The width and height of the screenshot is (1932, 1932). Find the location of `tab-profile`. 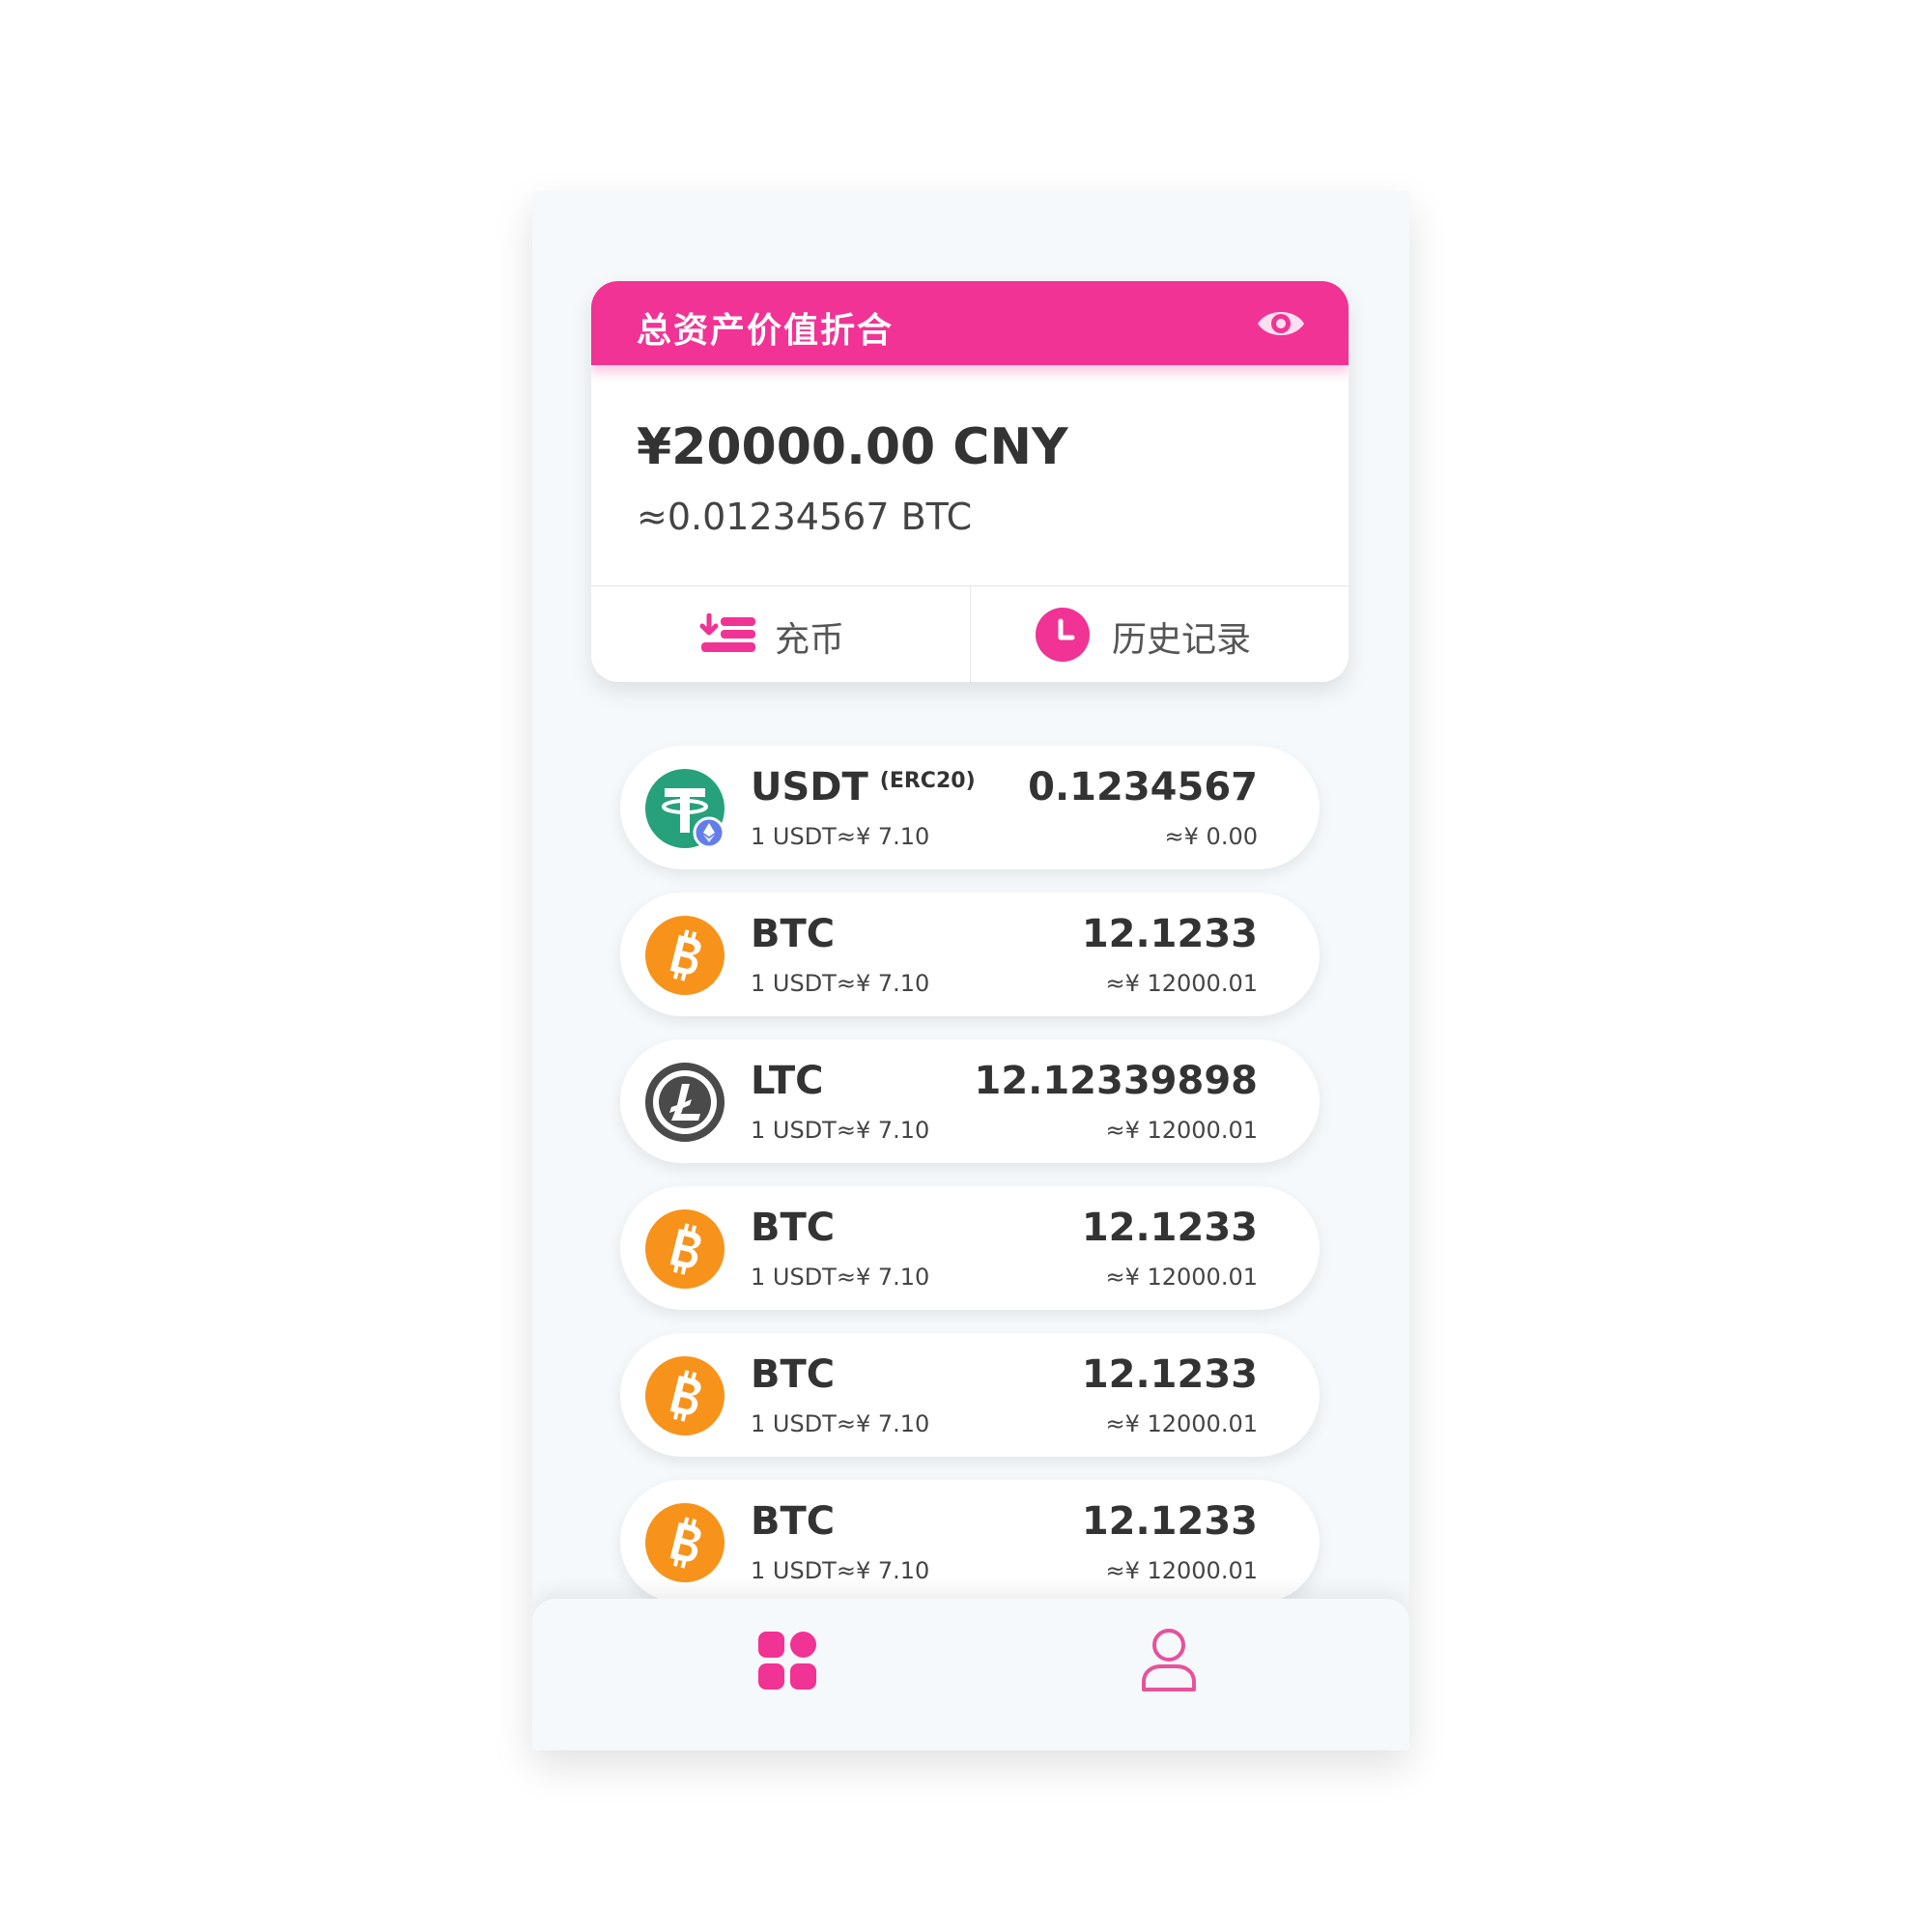

tab-profile is located at coordinates (1190, 1674).